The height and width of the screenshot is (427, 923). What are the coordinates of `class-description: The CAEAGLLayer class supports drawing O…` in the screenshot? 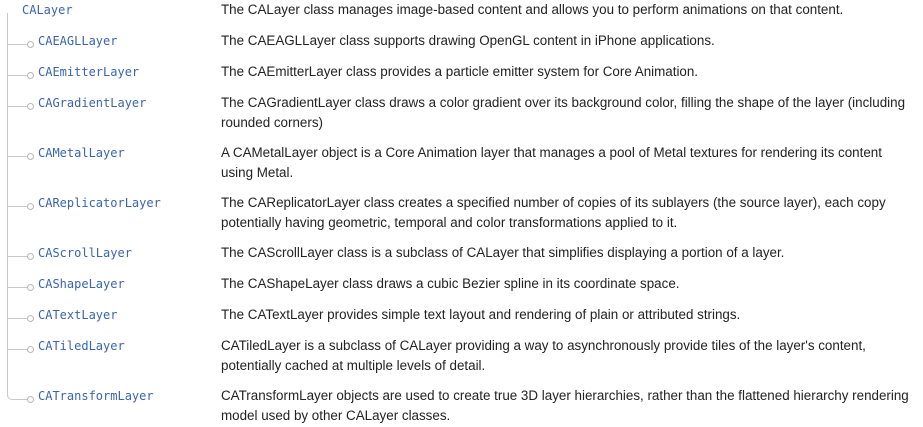 It's located at (468, 40).